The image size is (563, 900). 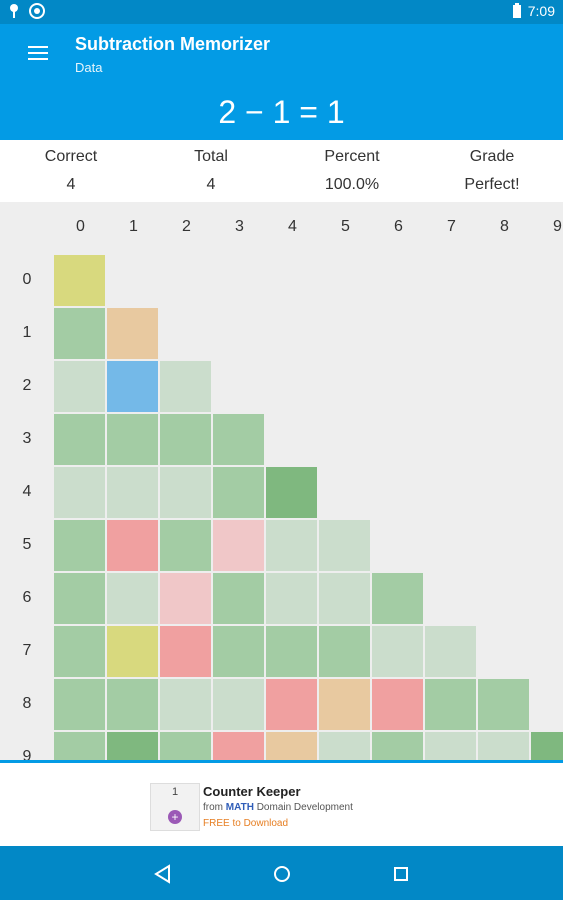 What do you see at coordinates (292, 226) in the screenshot?
I see `column-header-4: 4` at bounding box center [292, 226].